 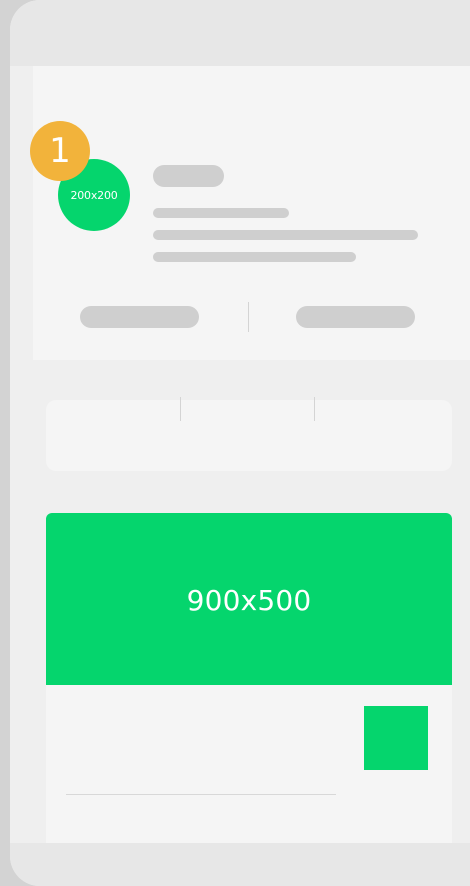 I want to click on content-separator, so click(x=201, y=794).